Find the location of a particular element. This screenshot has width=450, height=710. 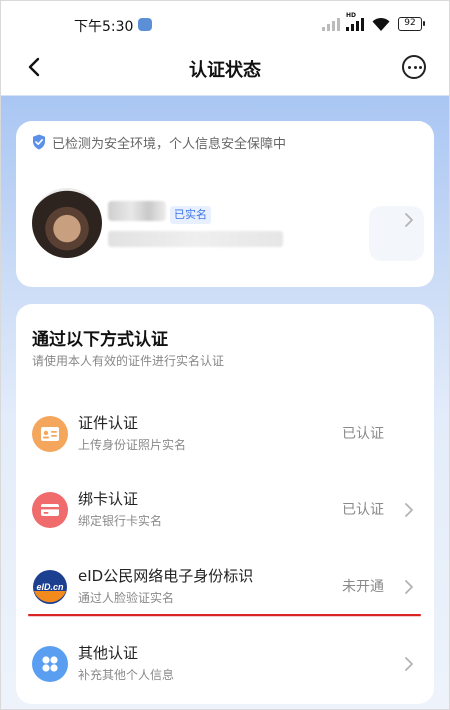

eid-logo-icon: eID.cn is located at coordinates (50, 587).